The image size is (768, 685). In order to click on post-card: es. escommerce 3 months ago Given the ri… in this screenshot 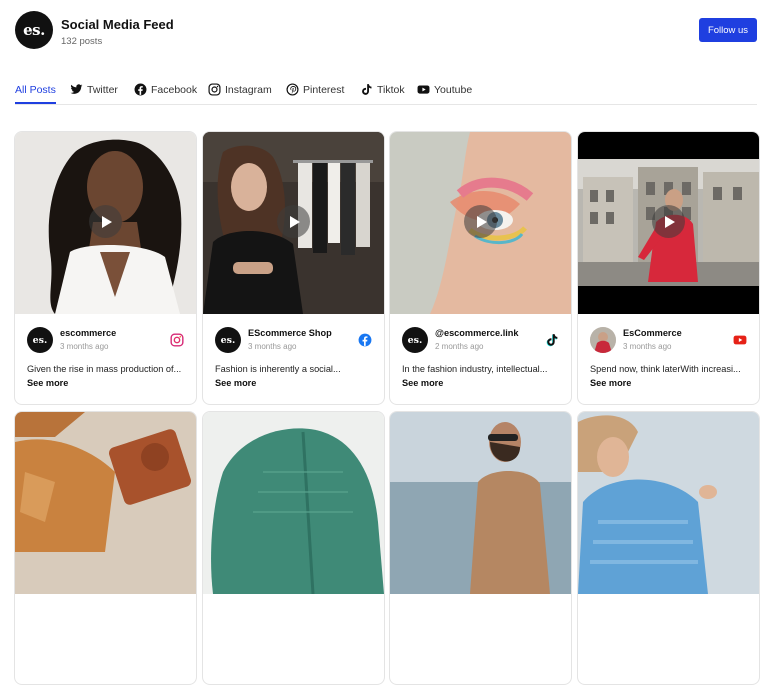, I will do `click(105, 268)`.